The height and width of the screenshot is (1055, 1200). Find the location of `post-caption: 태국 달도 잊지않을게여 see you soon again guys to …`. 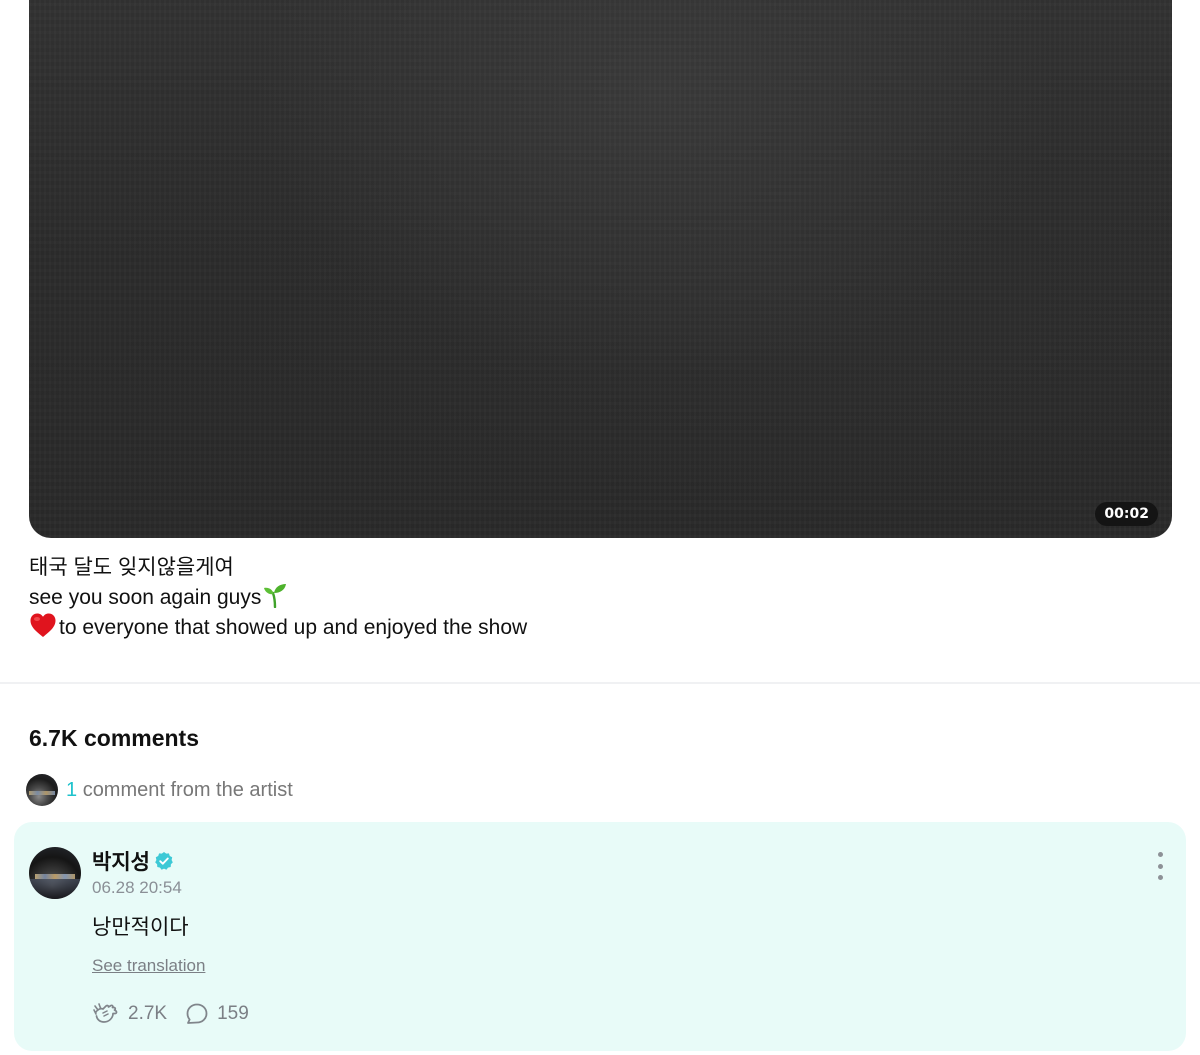

post-caption: 태국 달도 잊지않을게여 see you soon again guys to … is located at coordinates (599, 597).